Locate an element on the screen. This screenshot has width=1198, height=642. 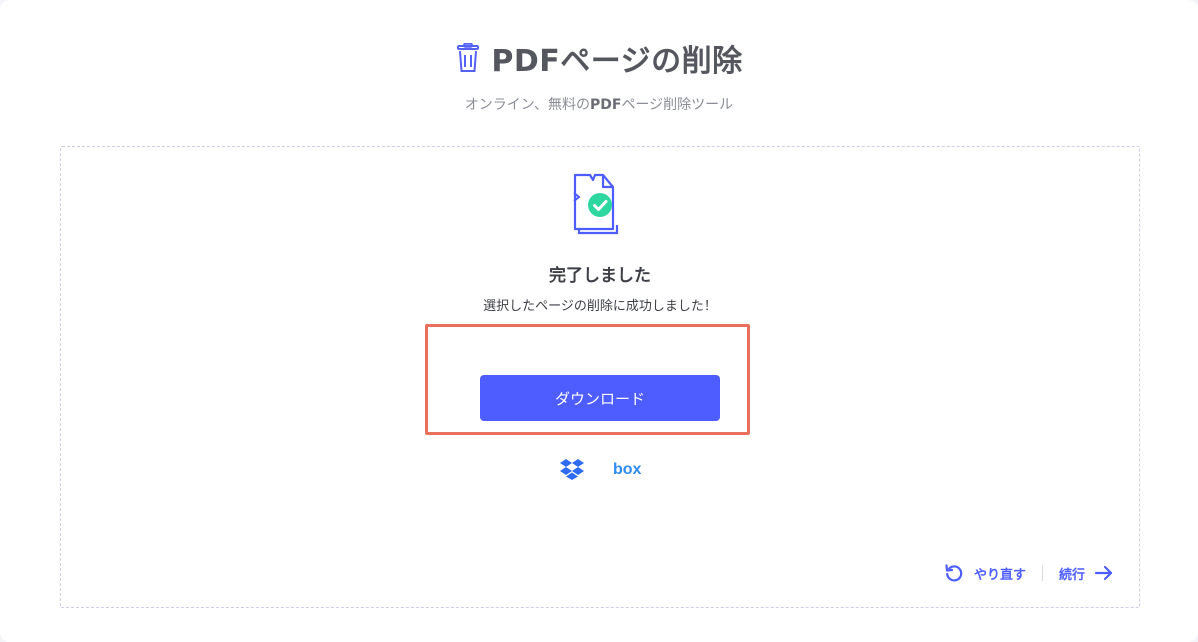
footer-actions: やり直す 続行 is located at coordinates (1028, 573).